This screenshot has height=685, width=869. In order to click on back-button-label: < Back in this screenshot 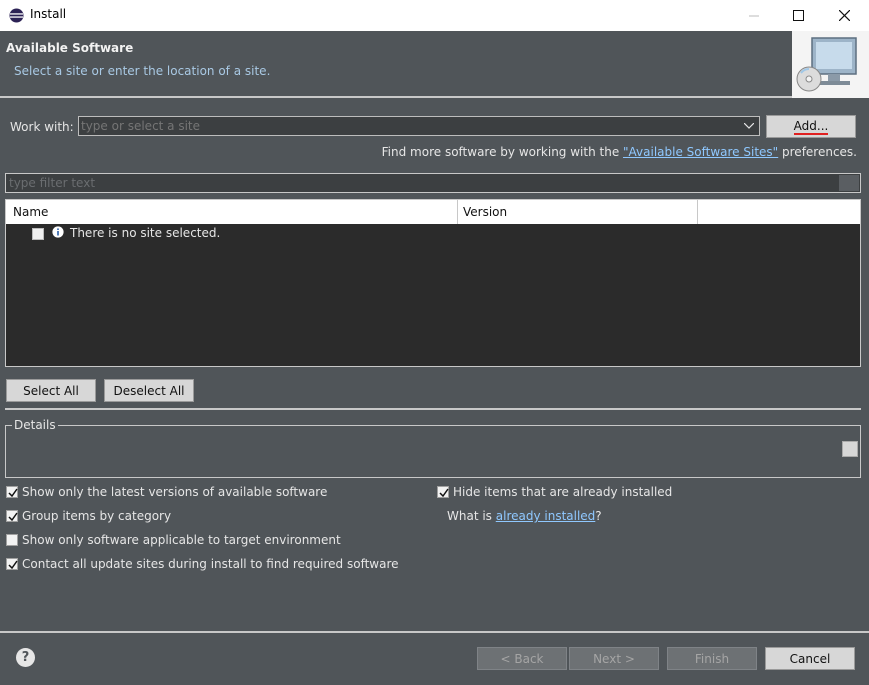, I will do `click(522, 658)`.